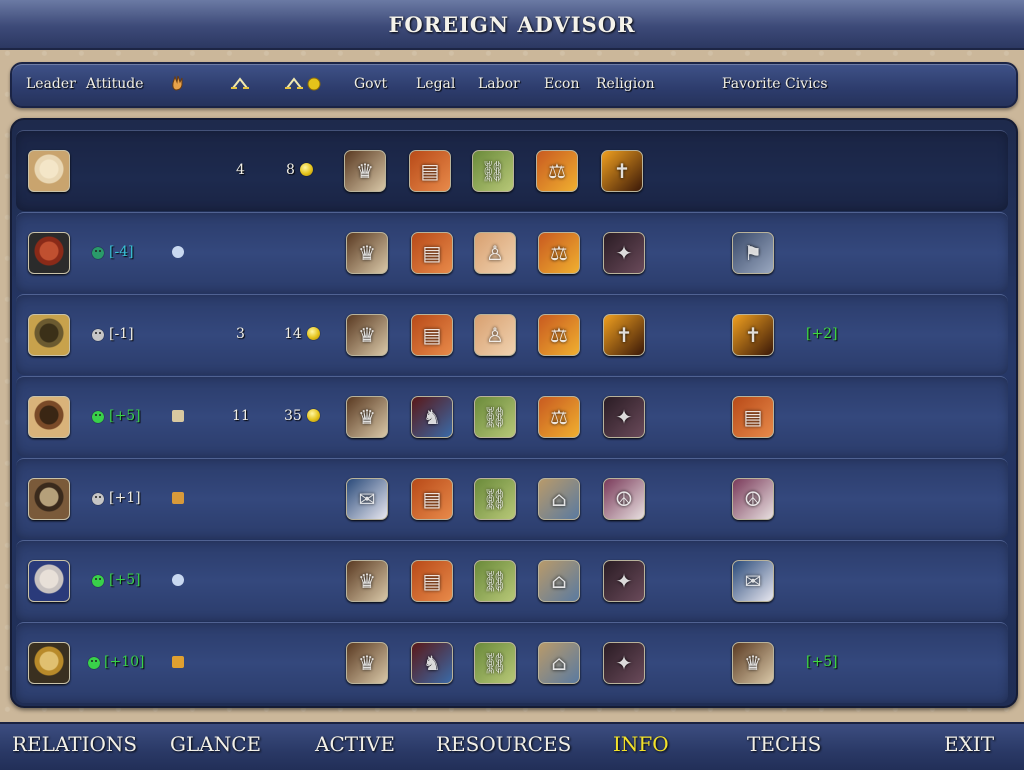 This screenshot has width=1024, height=770. What do you see at coordinates (367, 499) in the screenshot?
I see `civic-representation-icon: ✉` at bounding box center [367, 499].